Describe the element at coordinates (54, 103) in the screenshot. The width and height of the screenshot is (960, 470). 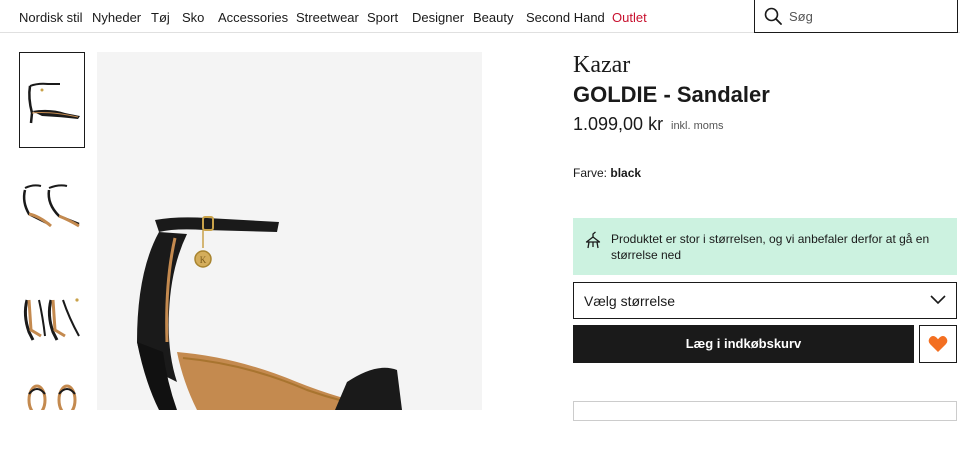
I see `sandal-side-thumbnail-image` at that location.